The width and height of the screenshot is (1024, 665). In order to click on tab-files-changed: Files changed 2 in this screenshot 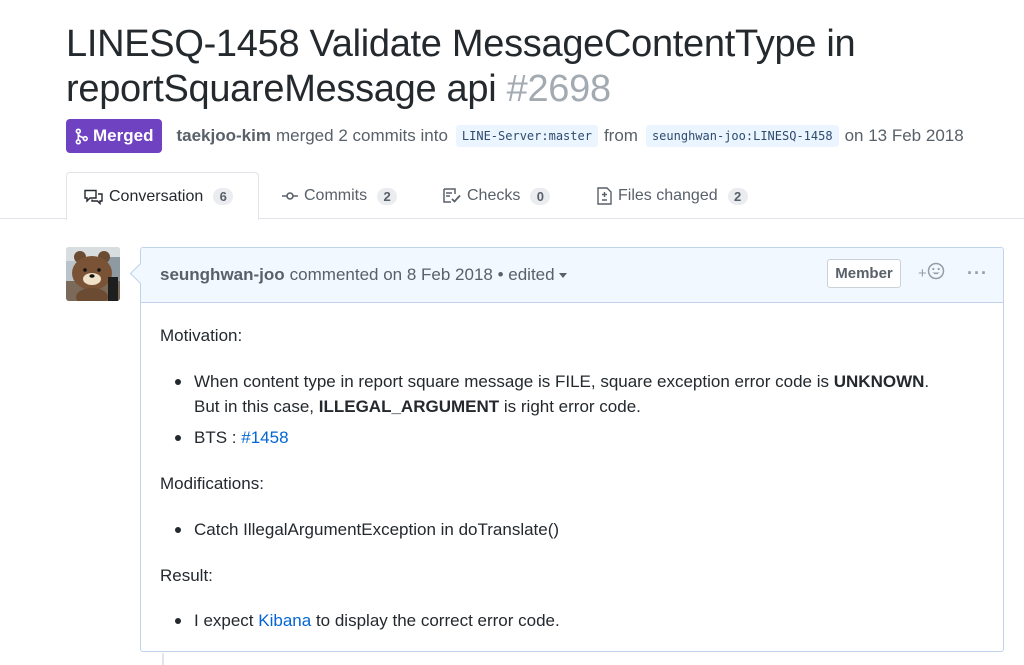, I will do `click(672, 196)`.